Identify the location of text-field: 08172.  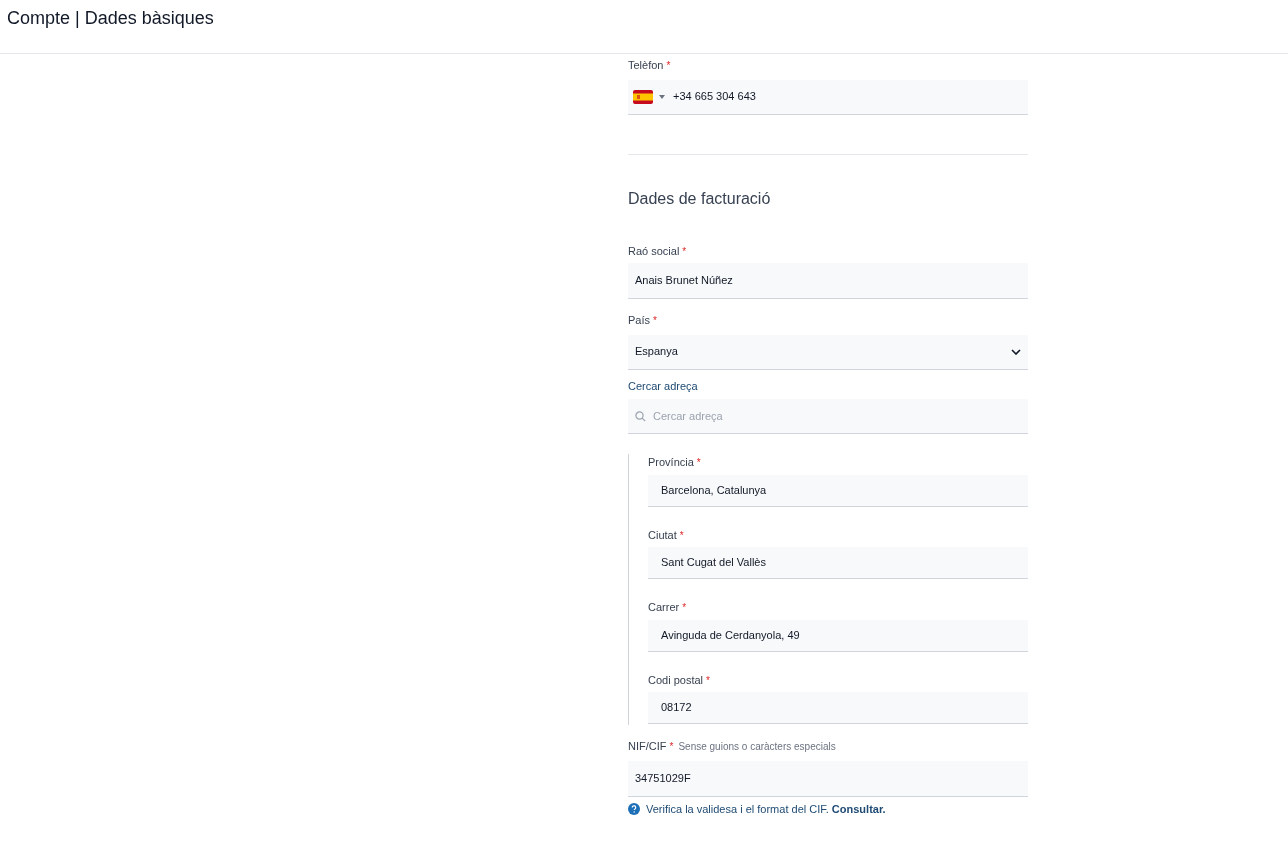
(838, 708).